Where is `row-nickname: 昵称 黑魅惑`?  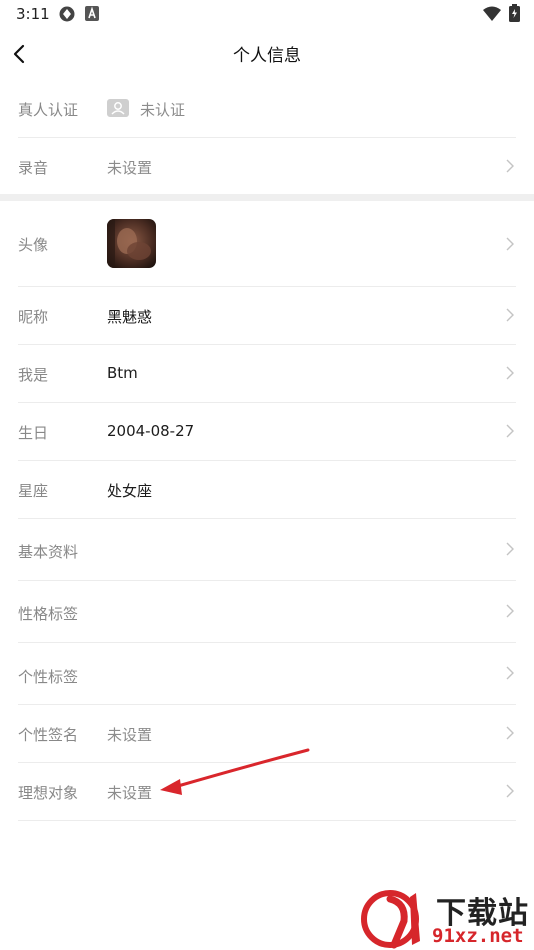
row-nickname: 昵称 黑魅惑 is located at coordinates (267, 316).